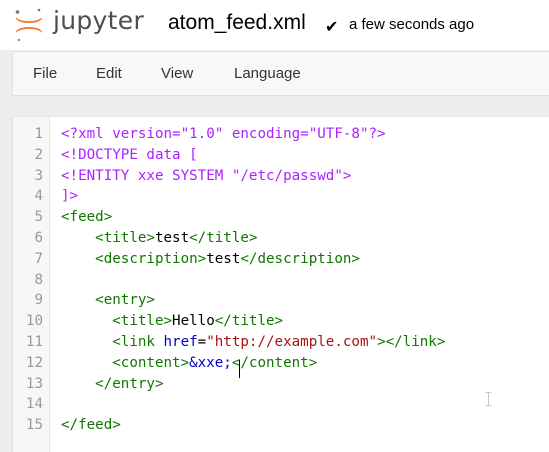 The width and height of the screenshot is (549, 452). Describe the element at coordinates (34, 425) in the screenshot. I see `line-number: 15` at that location.